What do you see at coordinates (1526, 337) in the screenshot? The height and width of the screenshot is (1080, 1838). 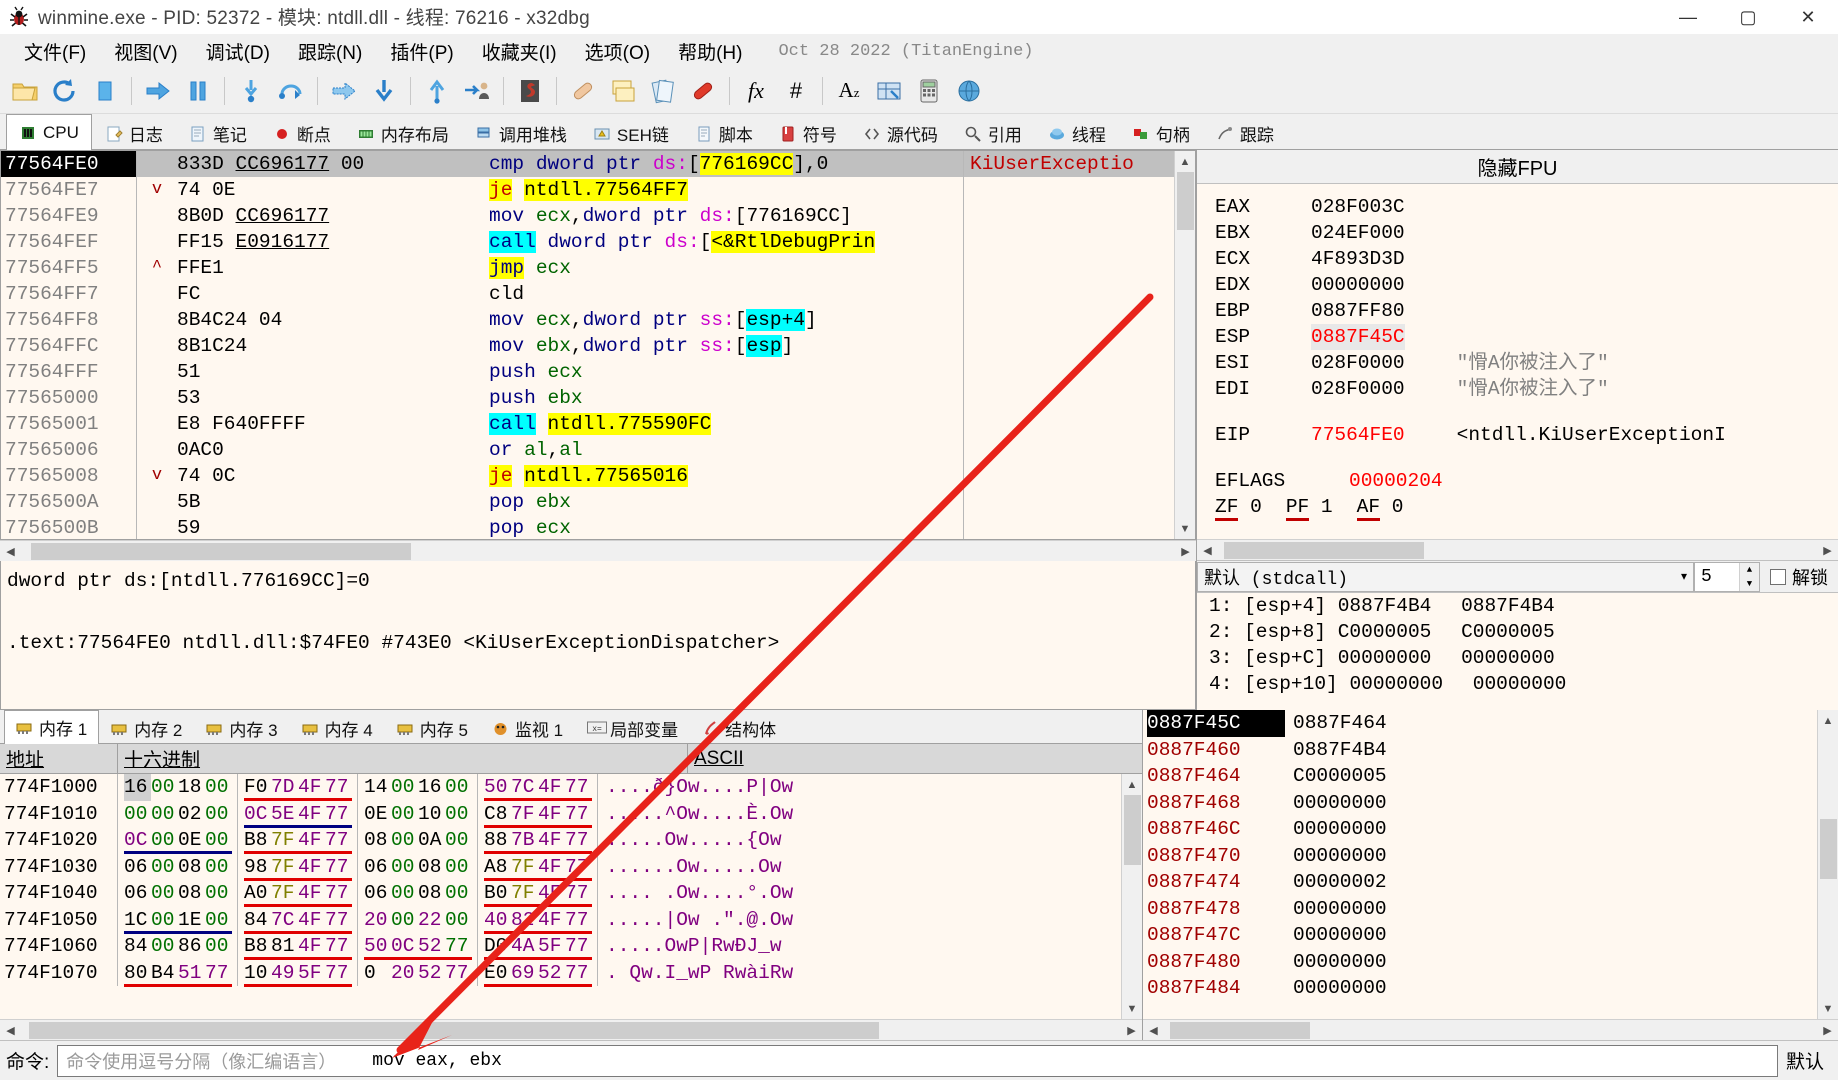 I see `register-row-esp: ESP 0887F45C` at bounding box center [1526, 337].